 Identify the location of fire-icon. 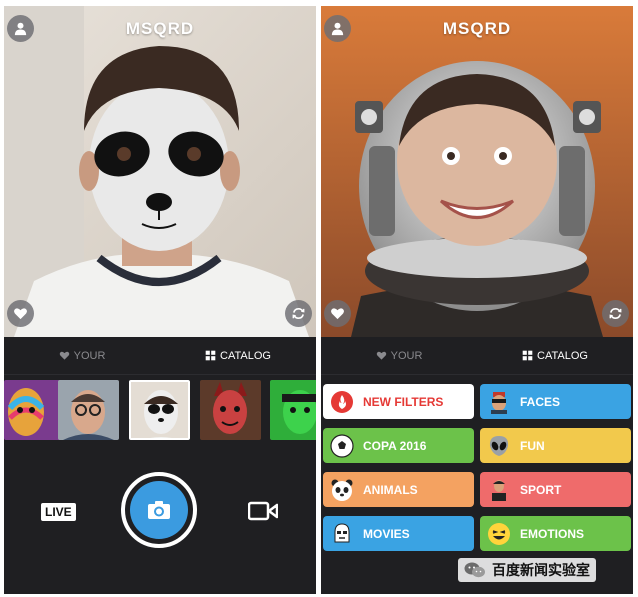
(342, 402).